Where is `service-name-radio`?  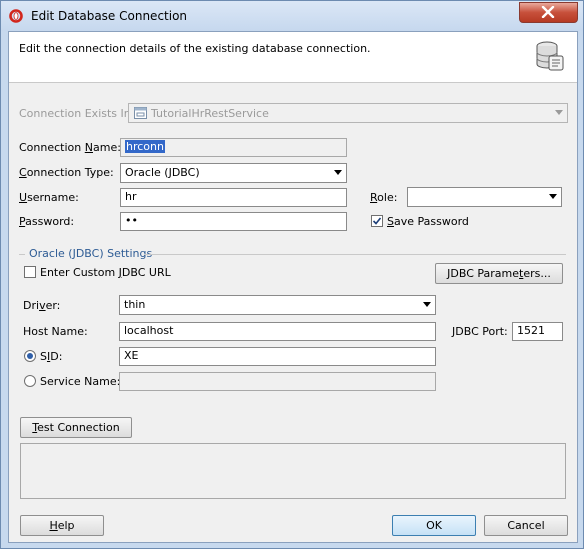 service-name-radio is located at coordinates (30, 381).